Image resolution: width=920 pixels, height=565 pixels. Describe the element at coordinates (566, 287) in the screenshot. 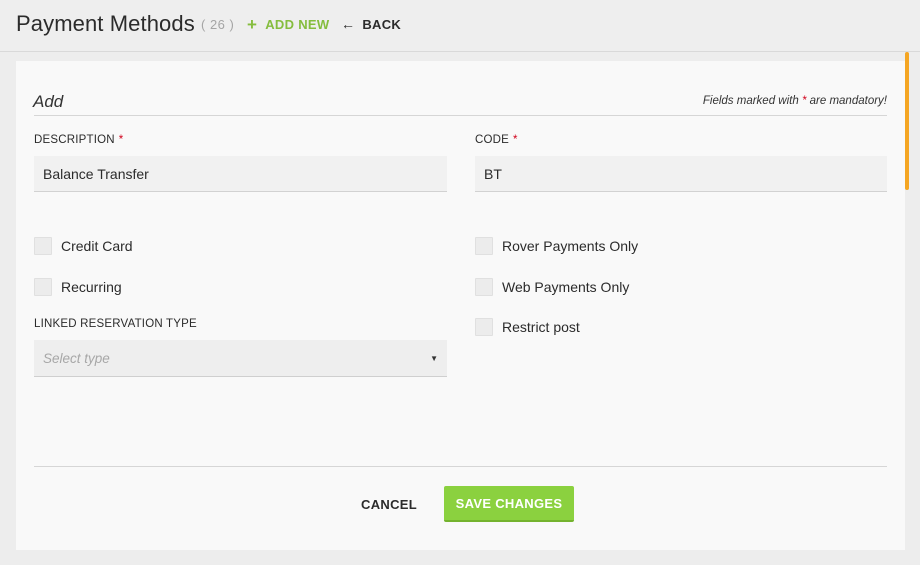

I see `web-payments-only-label: Web Payments Only` at that location.